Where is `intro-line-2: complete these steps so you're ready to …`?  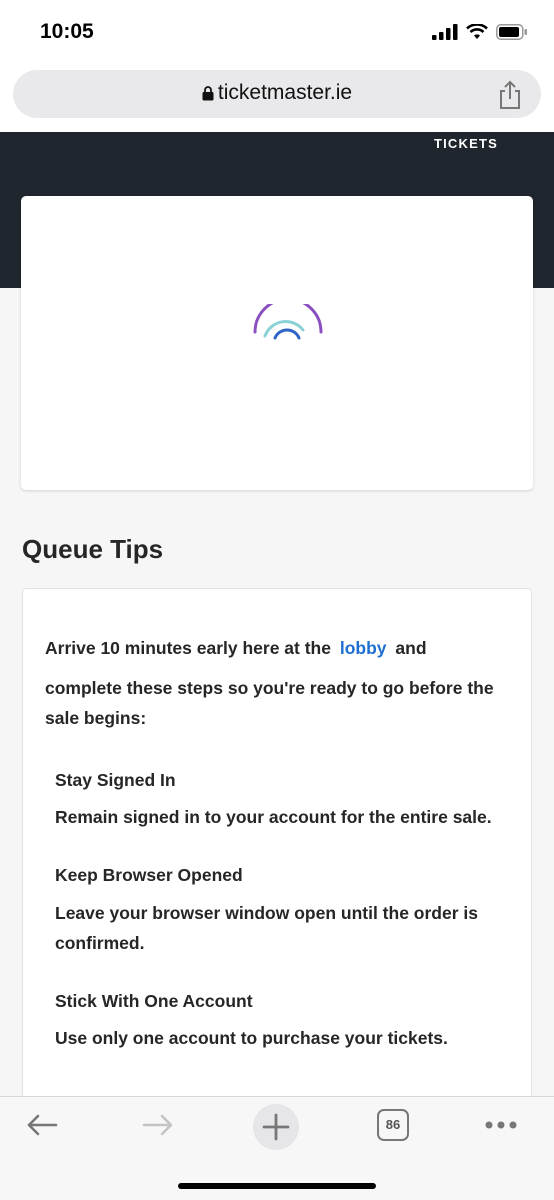
intro-line-2: complete these steps so you're ready to … is located at coordinates (269, 703).